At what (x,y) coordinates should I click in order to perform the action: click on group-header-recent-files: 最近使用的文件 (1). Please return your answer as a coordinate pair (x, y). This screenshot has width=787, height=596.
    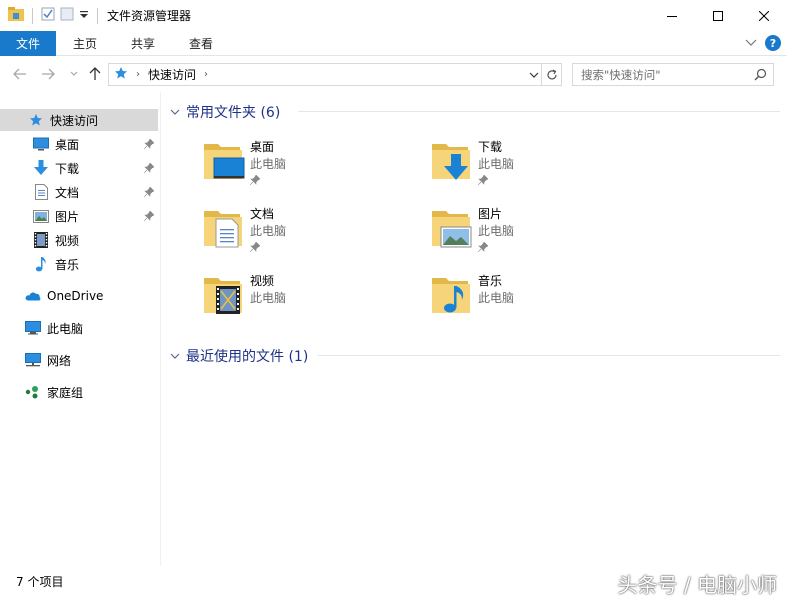
    Looking at the image, I should click on (475, 356).